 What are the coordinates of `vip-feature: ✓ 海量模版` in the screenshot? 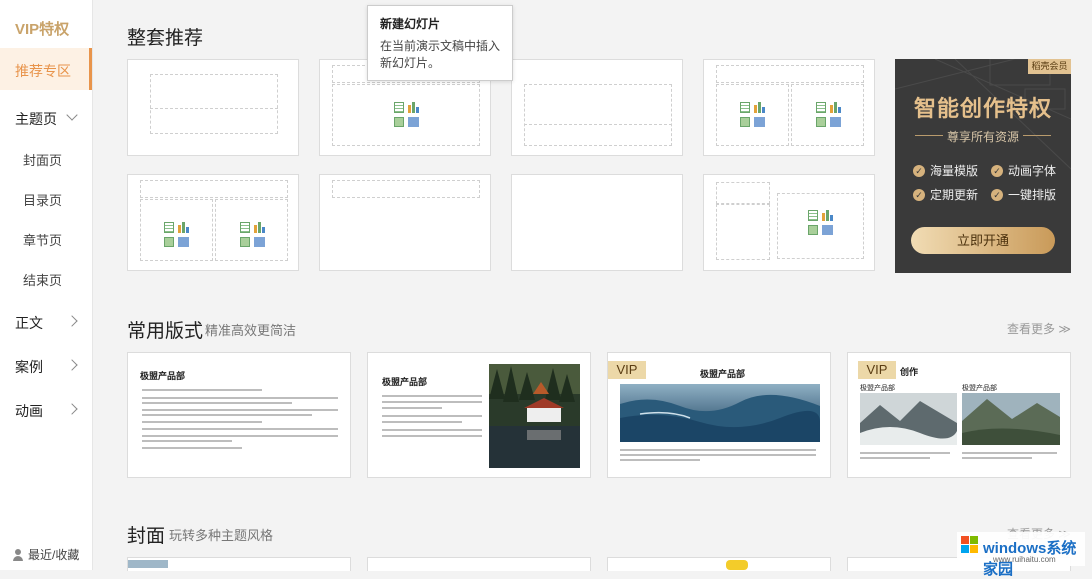 It's located at (945, 170).